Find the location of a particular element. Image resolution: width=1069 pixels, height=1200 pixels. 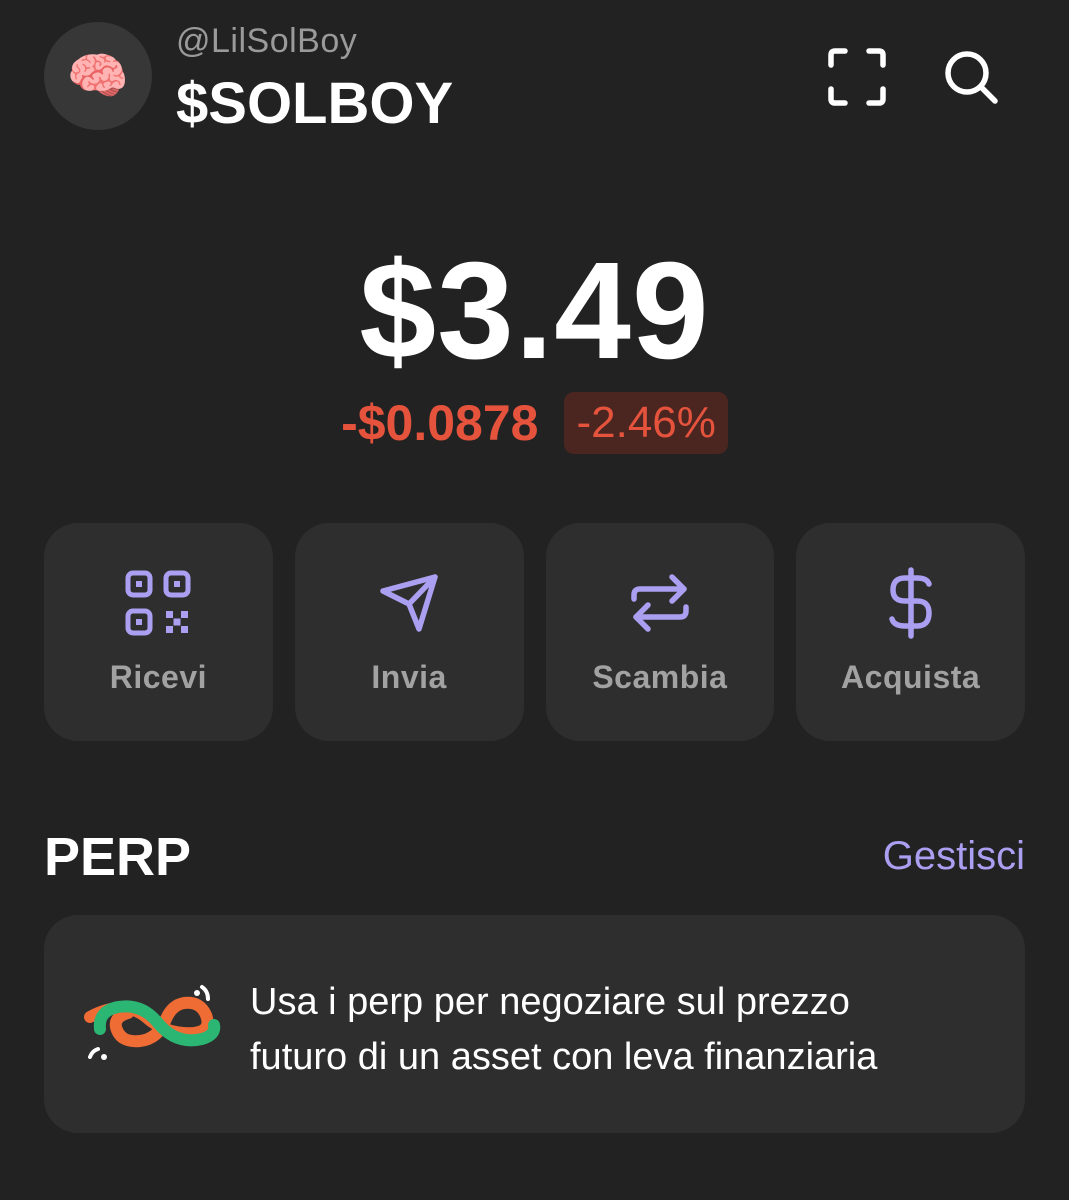

swap-button: Scambia is located at coordinates (660, 632).